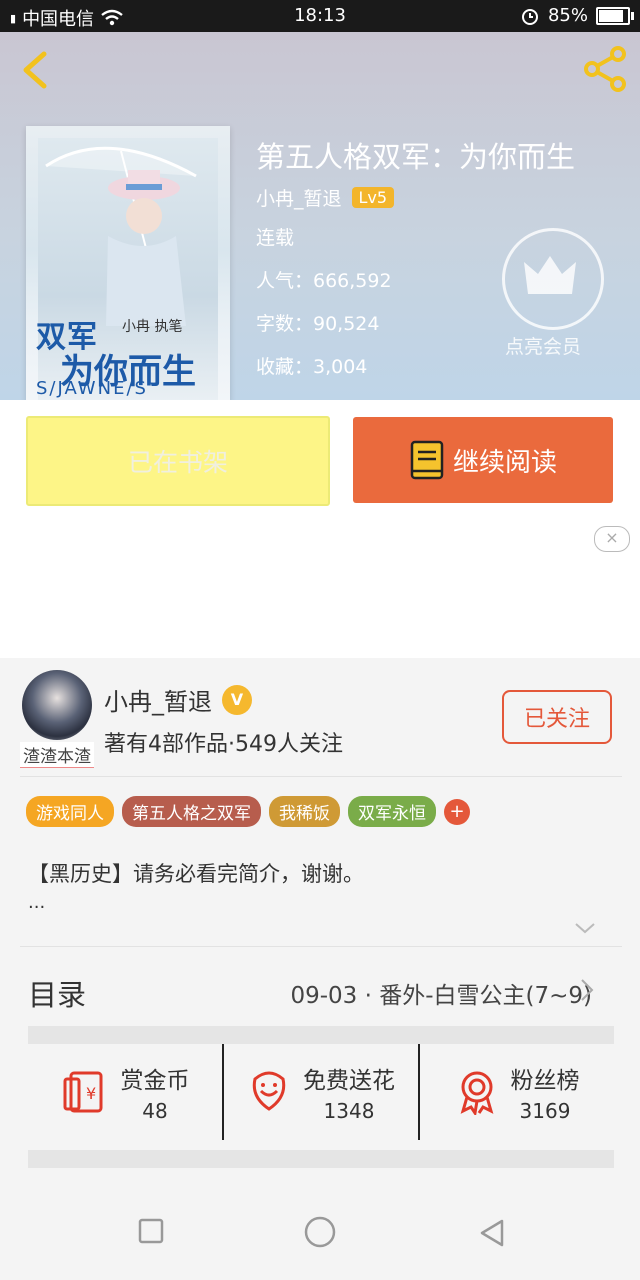 This screenshot has width=640, height=1280. What do you see at coordinates (155, 1111) in the screenshot?
I see `reward-value: 48` at bounding box center [155, 1111].